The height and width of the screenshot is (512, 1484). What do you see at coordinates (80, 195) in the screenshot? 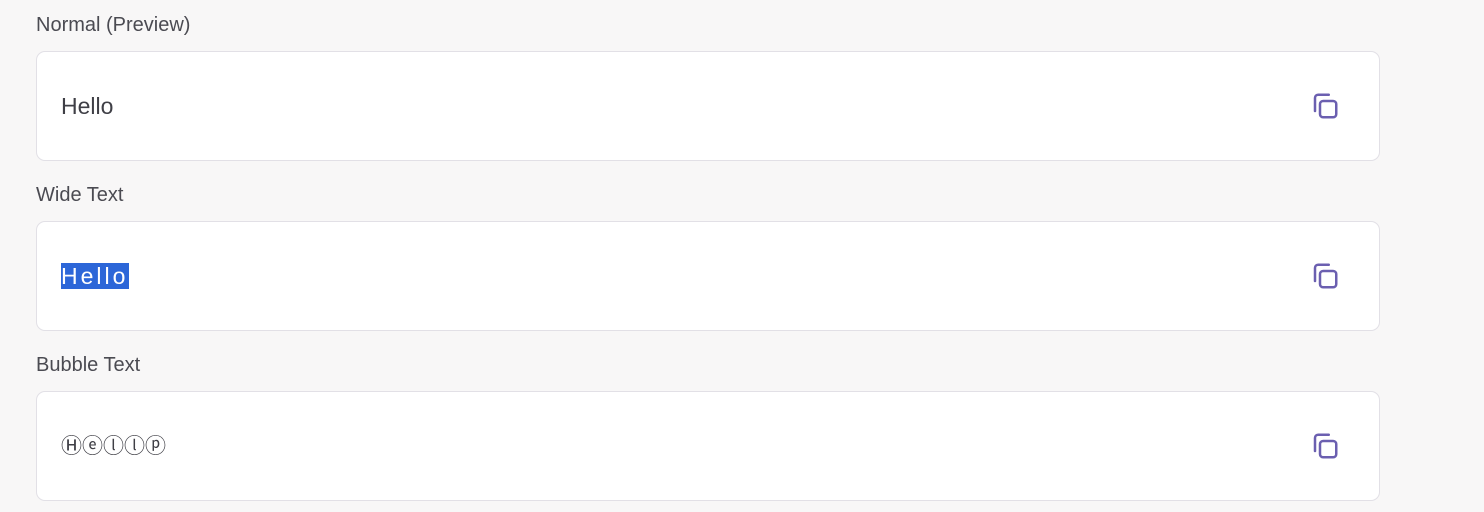
I see `section-label-wide: Wide Text` at bounding box center [80, 195].